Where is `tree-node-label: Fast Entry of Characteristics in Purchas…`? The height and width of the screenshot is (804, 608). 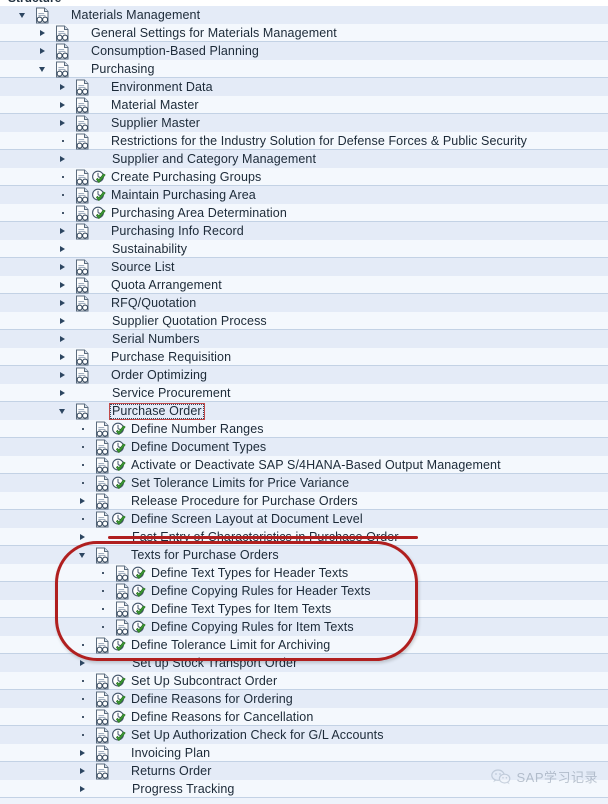
tree-node-label: Fast Entry of Characteristics in Purchas… is located at coordinates (264, 537).